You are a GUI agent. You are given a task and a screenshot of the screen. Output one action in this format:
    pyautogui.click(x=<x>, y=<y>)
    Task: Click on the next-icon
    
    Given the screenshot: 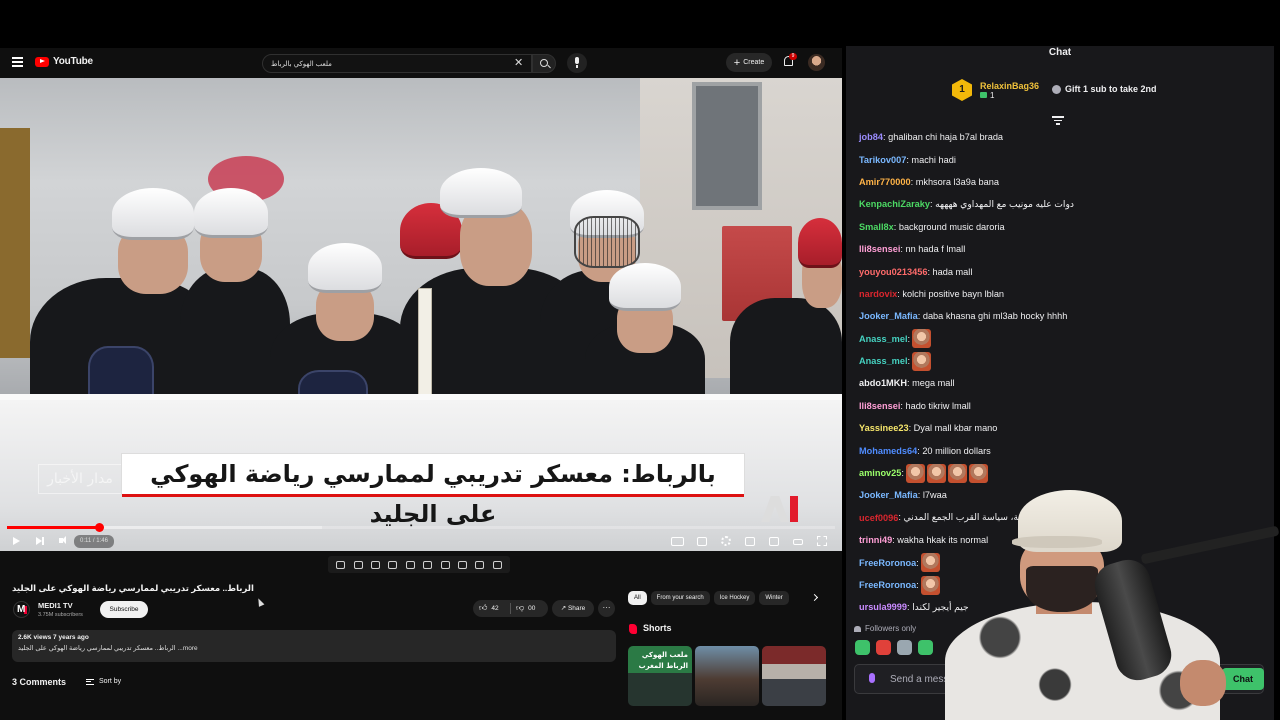 What is the action you would take?
    pyautogui.click(x=40, y=541)
    